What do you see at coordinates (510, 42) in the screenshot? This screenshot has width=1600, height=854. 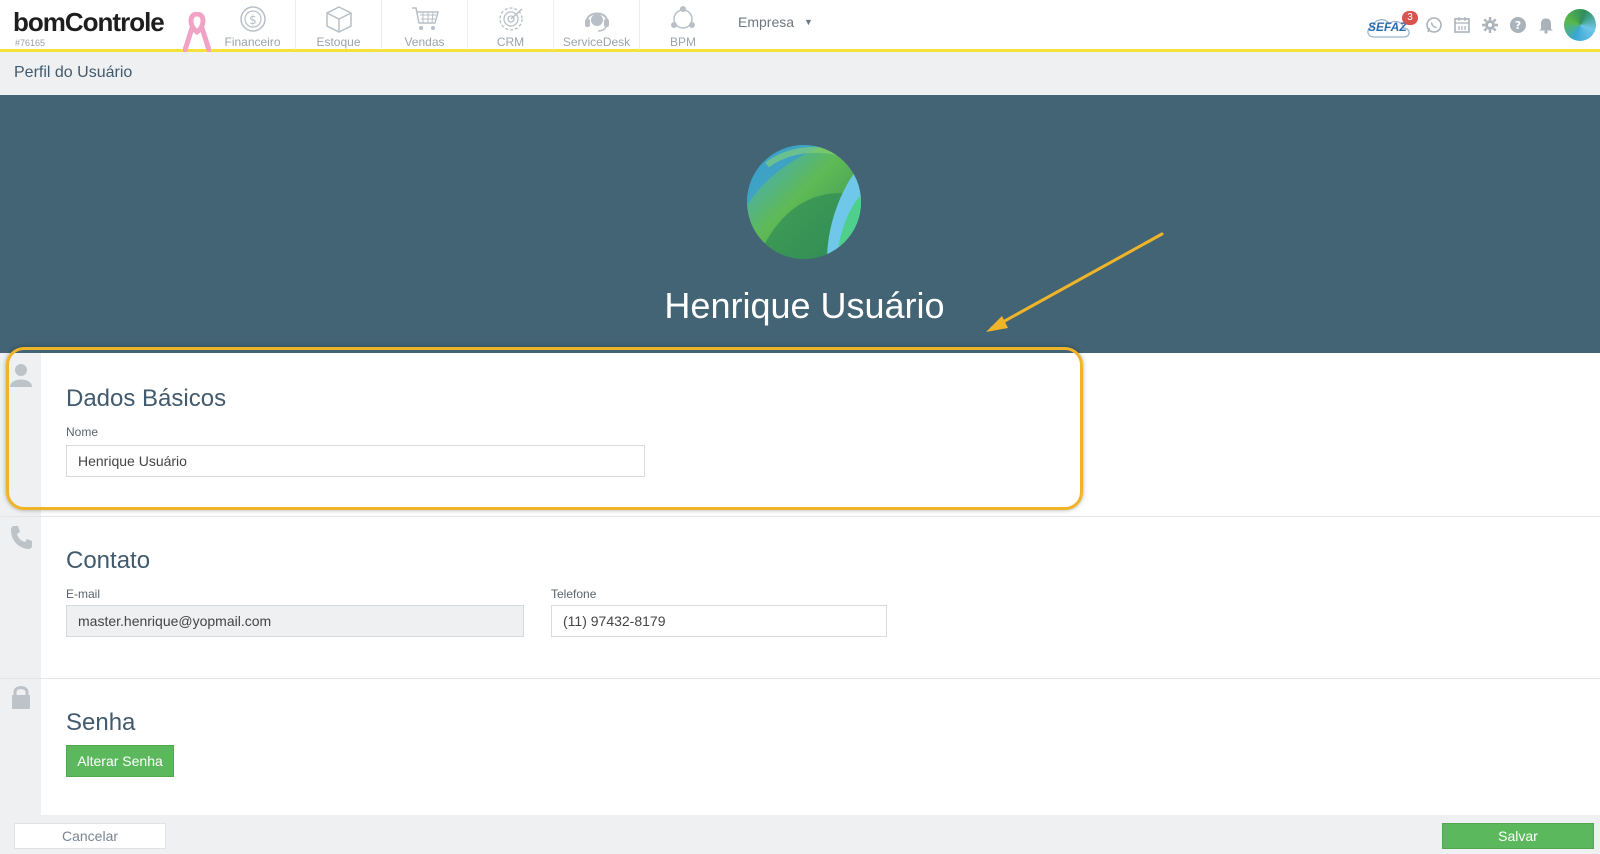 I see `module-label: CRM` at bounding box center [510, 42].